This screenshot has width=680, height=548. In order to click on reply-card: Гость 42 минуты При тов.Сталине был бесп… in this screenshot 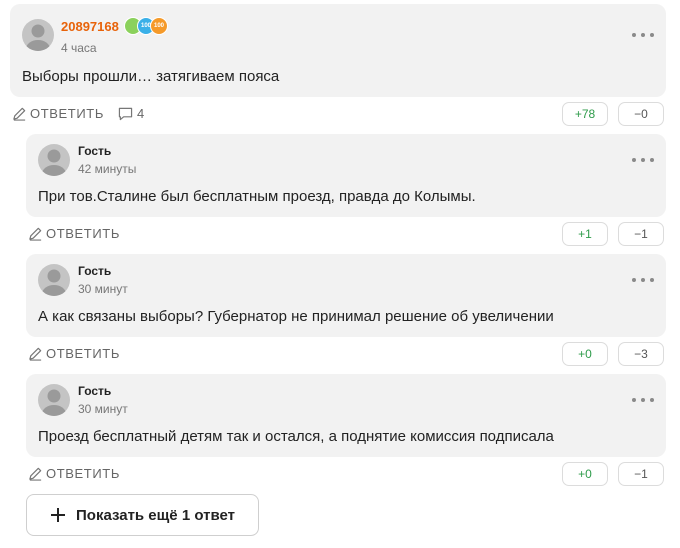, I will do `click(346, 175)`.